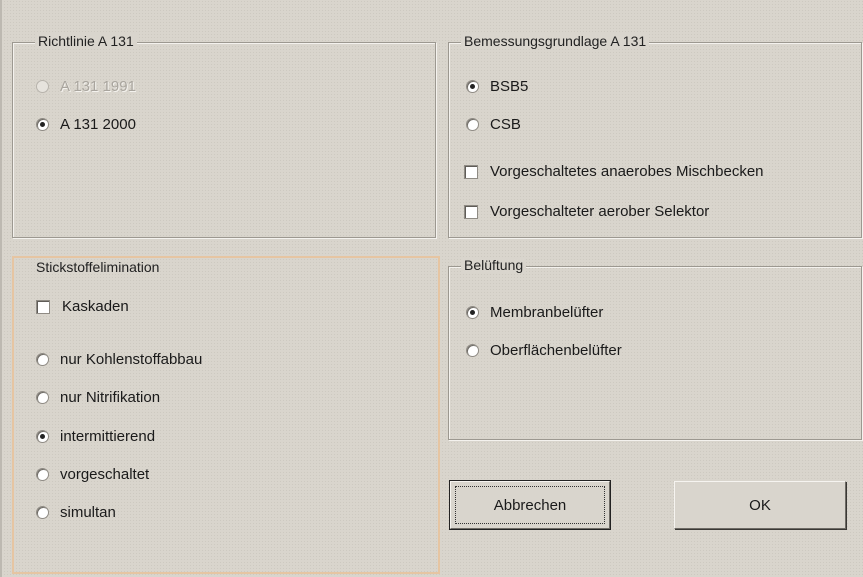 This screenshot has width=863, height=577. What do you see at coordinates (555, 41) in the screenshot?
I see `bemessung-group-title: Bemessungsgrundlage A 131` at bounding box center [555, 41].